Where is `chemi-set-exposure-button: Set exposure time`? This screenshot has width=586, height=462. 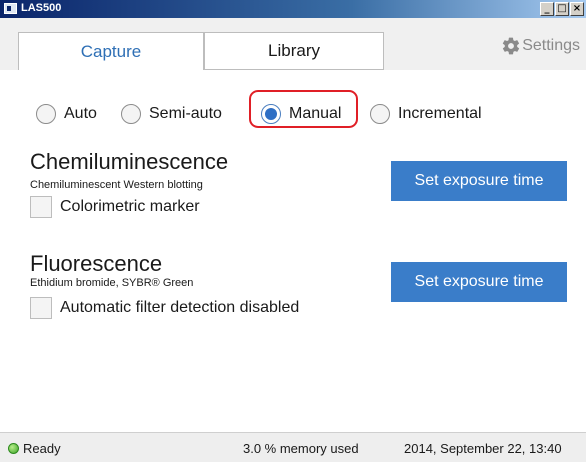
chemi-set-exposure-button: Set exposure time is located at coordinates (479, 181).